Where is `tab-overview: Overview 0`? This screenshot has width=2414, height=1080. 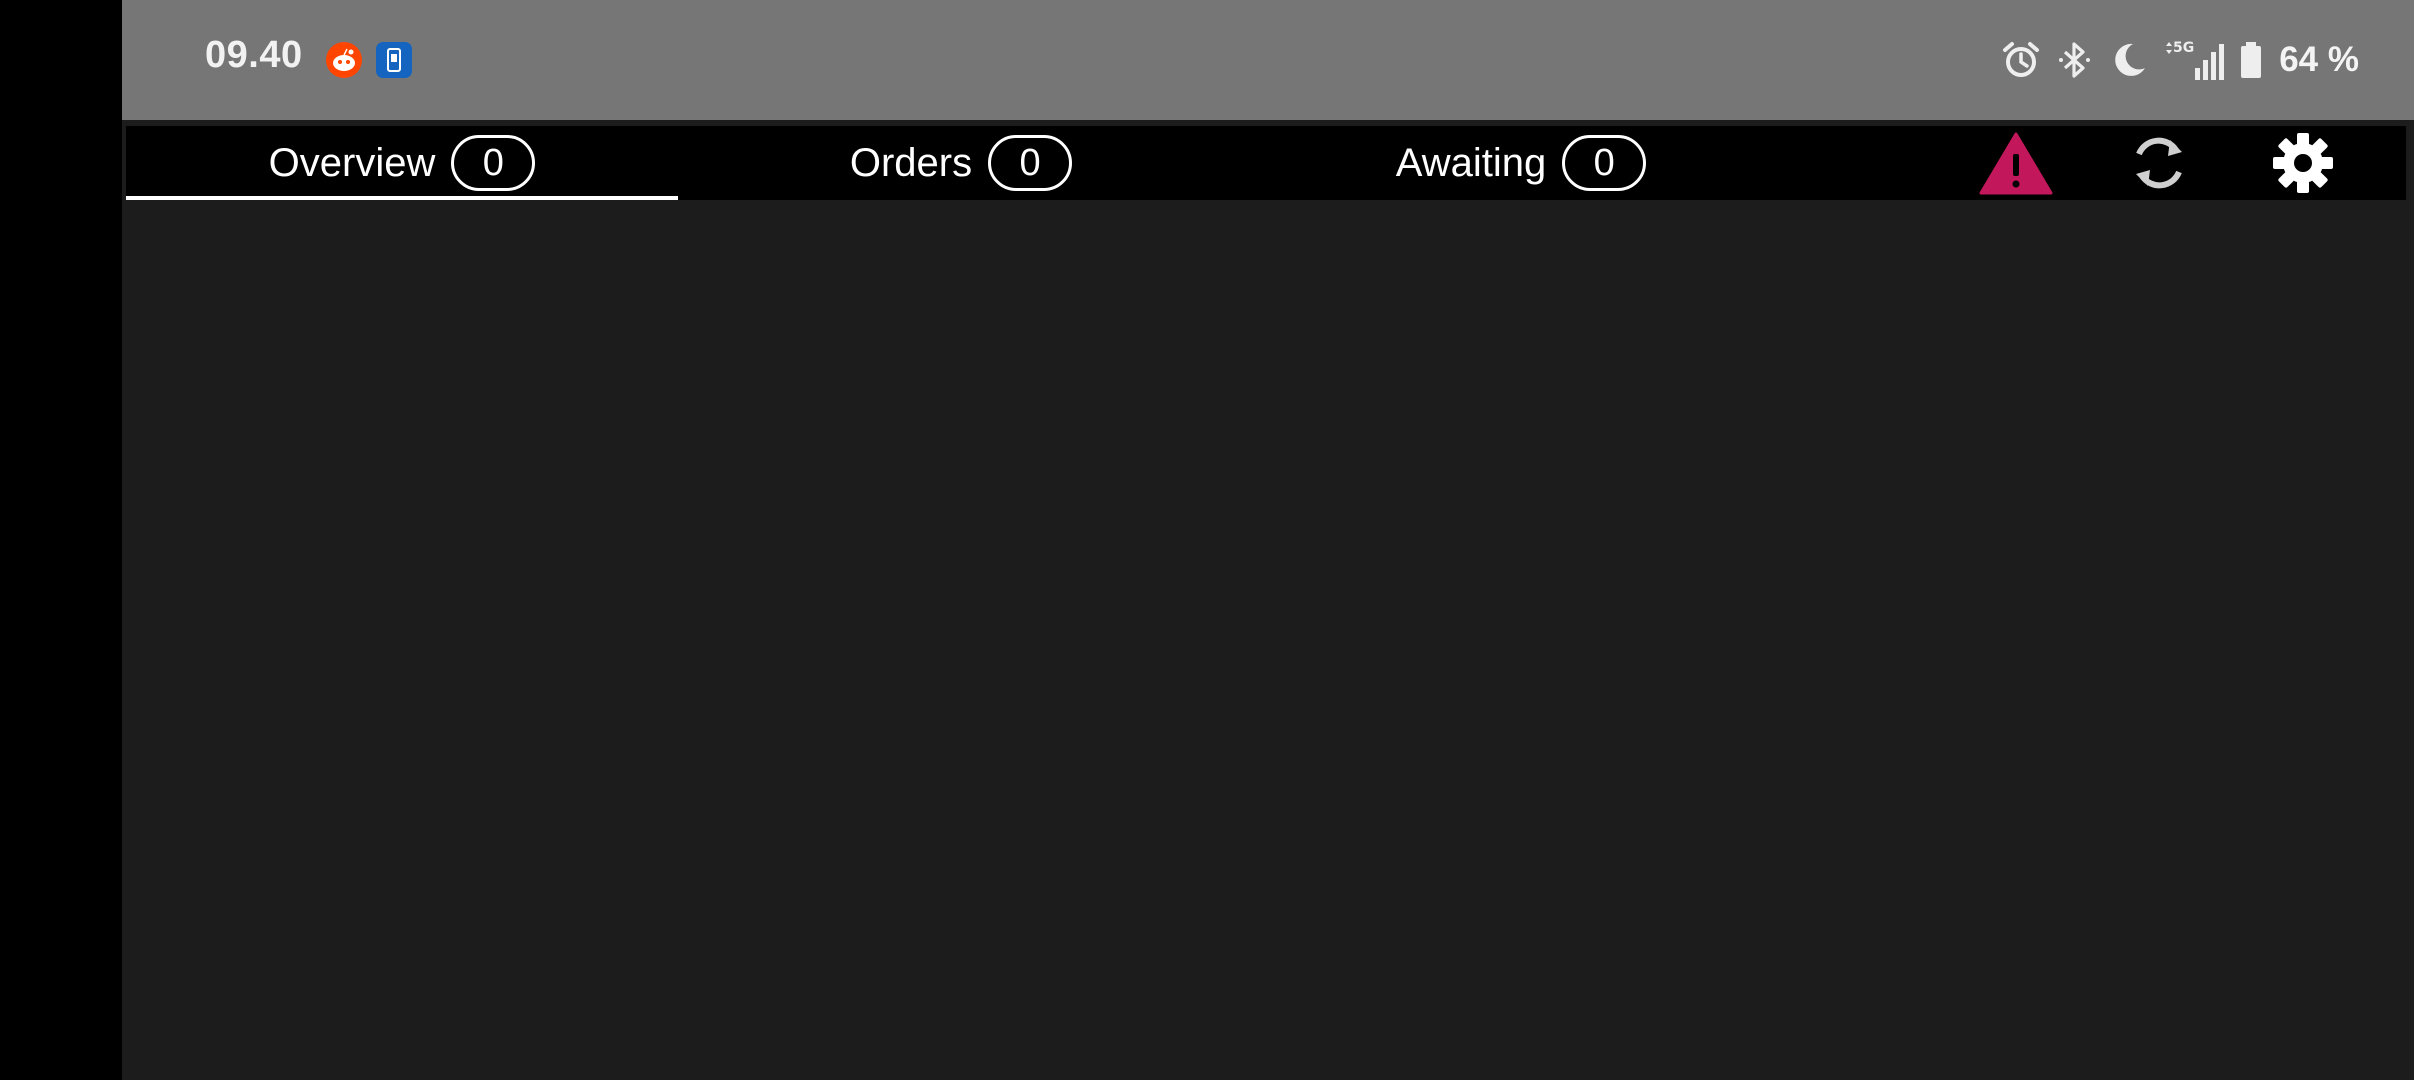
tab-overview: Overview 0 is located at coordinates (402, 163).